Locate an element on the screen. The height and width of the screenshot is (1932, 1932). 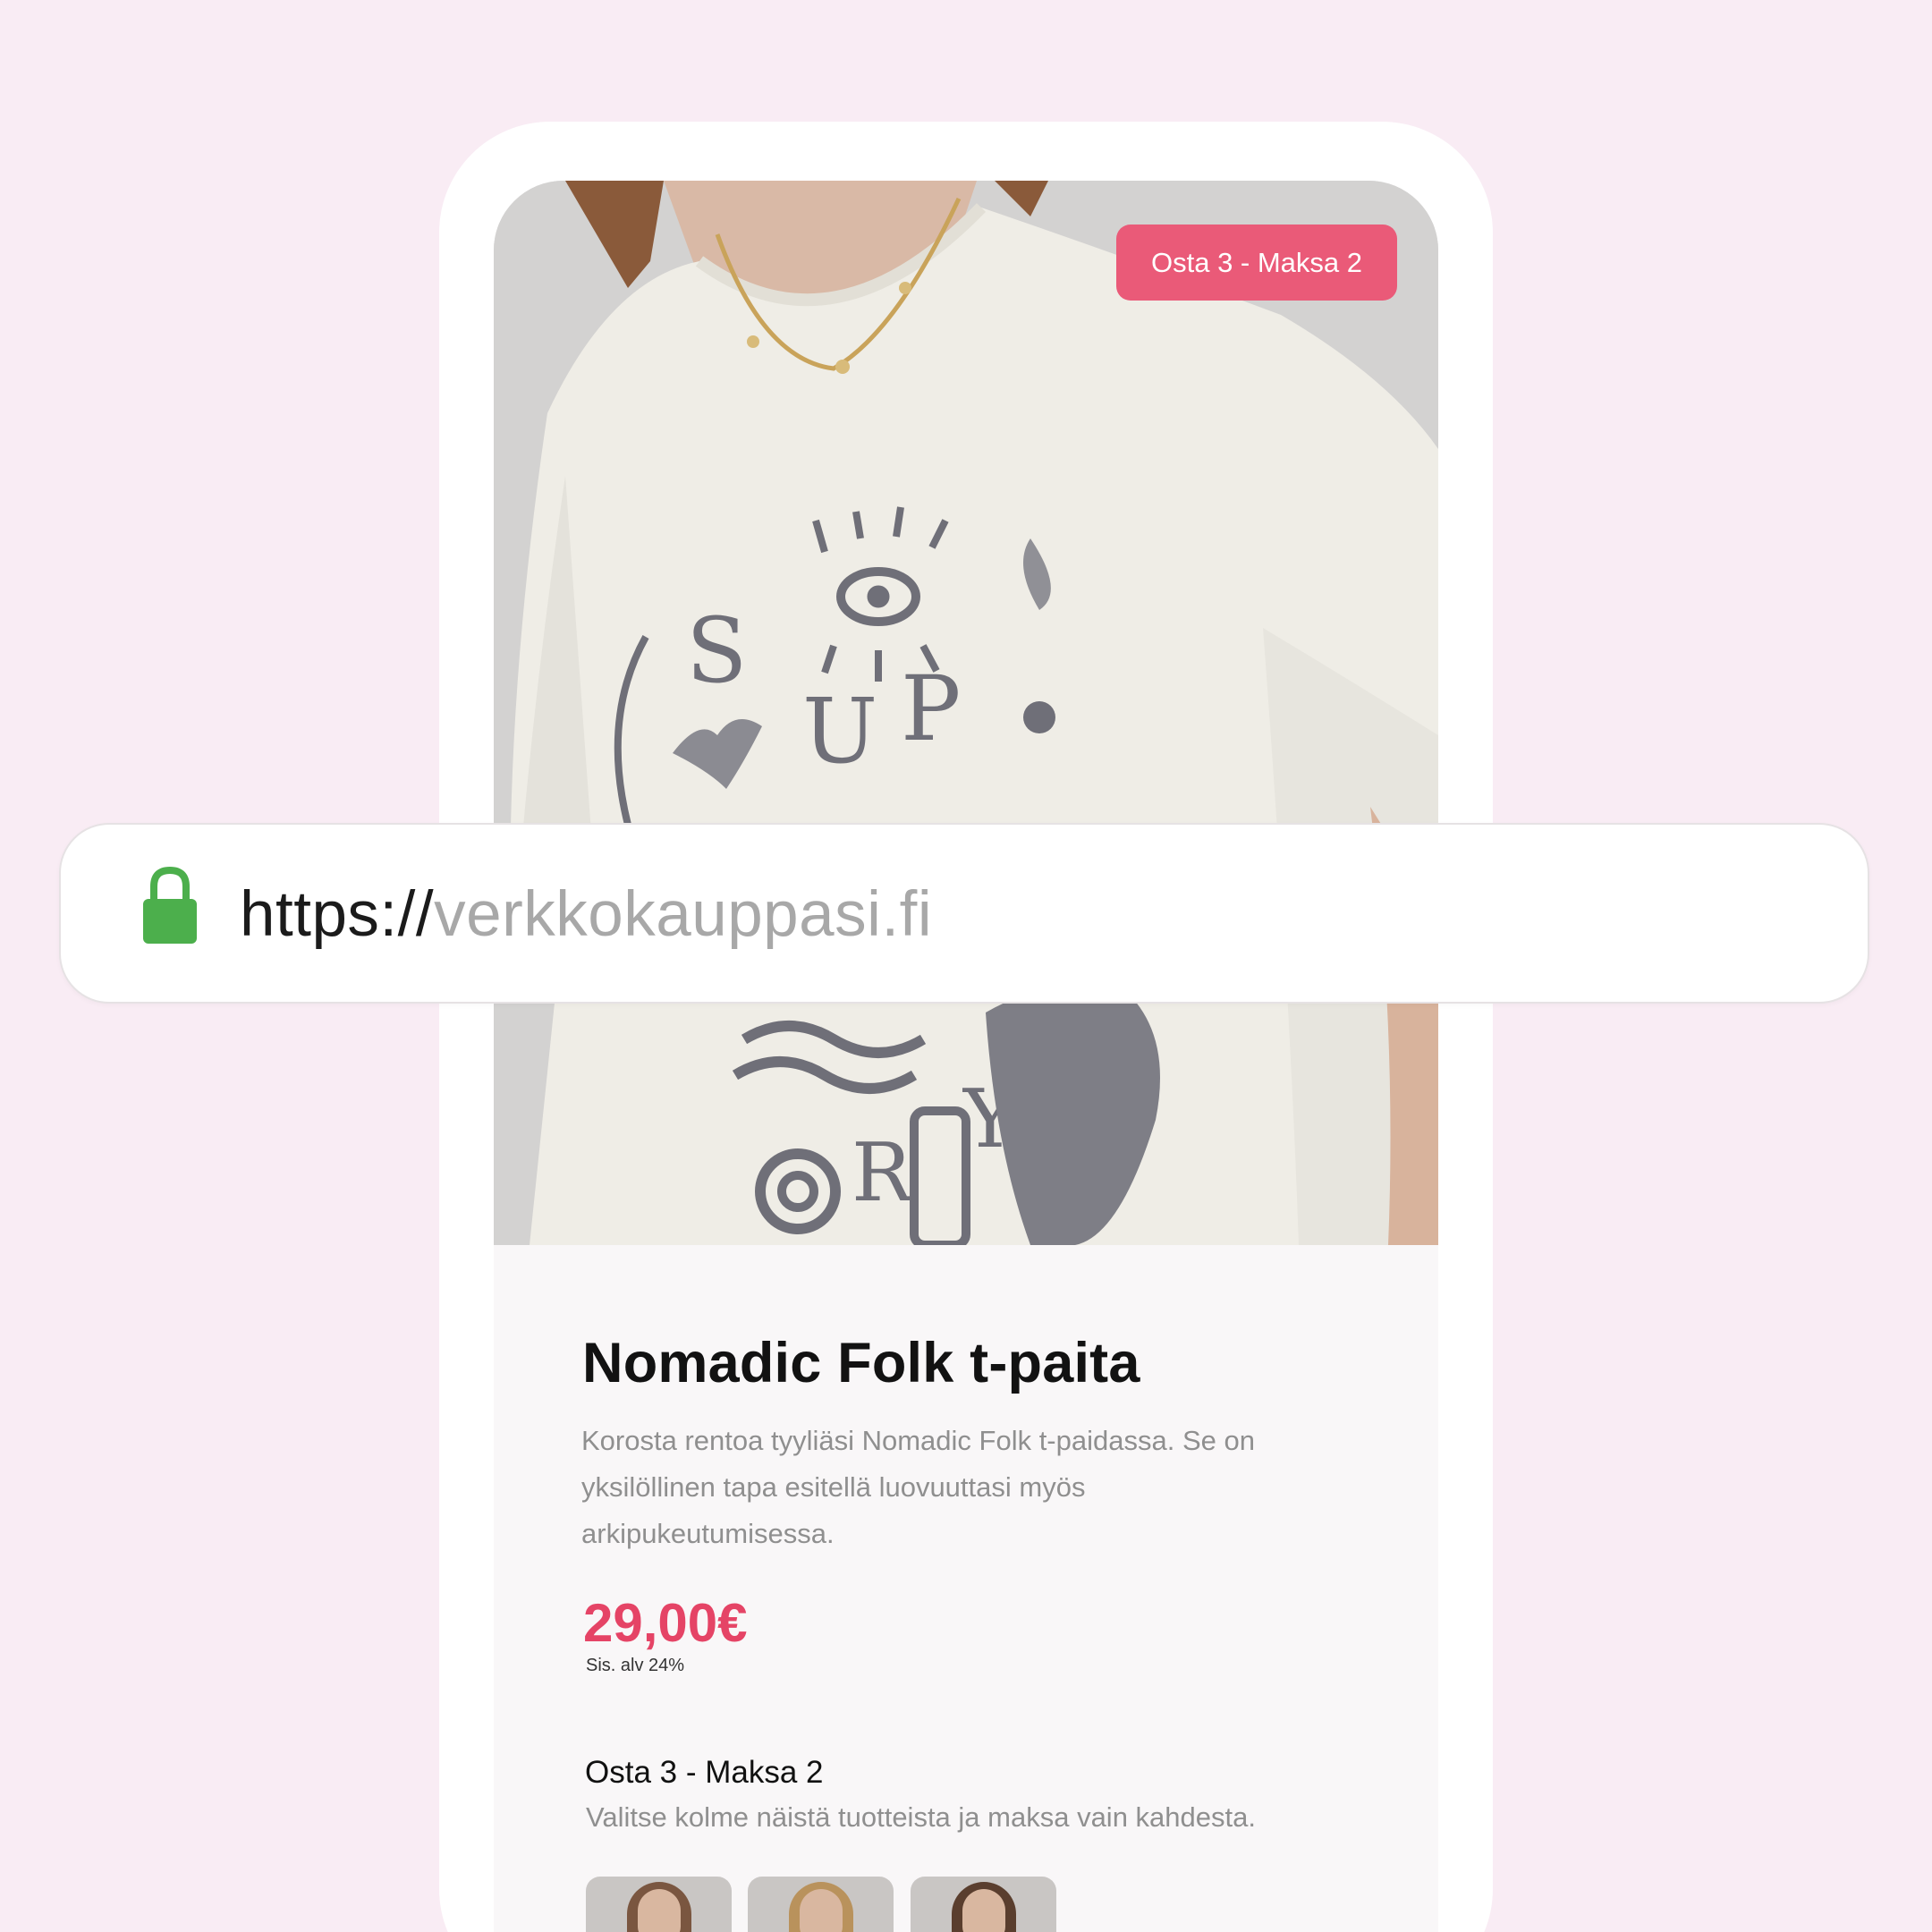
url-scheme: https:// is located at coordinates (337, 914).